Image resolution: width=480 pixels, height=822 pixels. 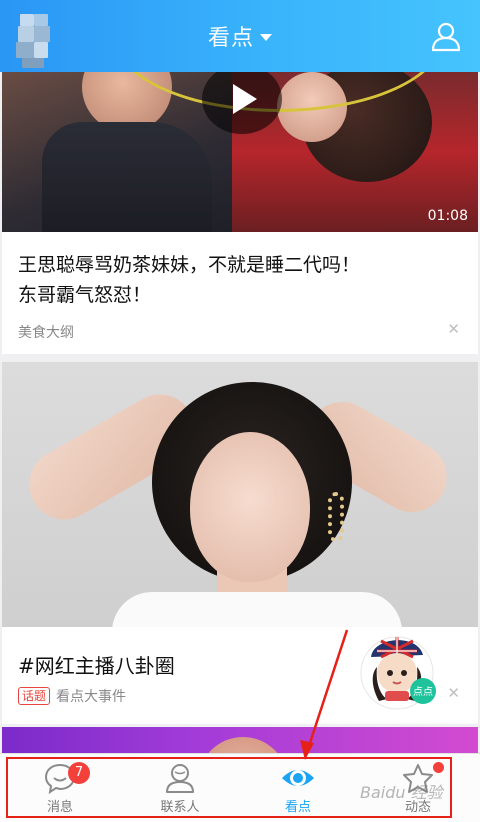 What do you see at coordinates (401, 792) in the screenshot?
I see `watermark: Baidu 经验` at bounding box center [401, 792].